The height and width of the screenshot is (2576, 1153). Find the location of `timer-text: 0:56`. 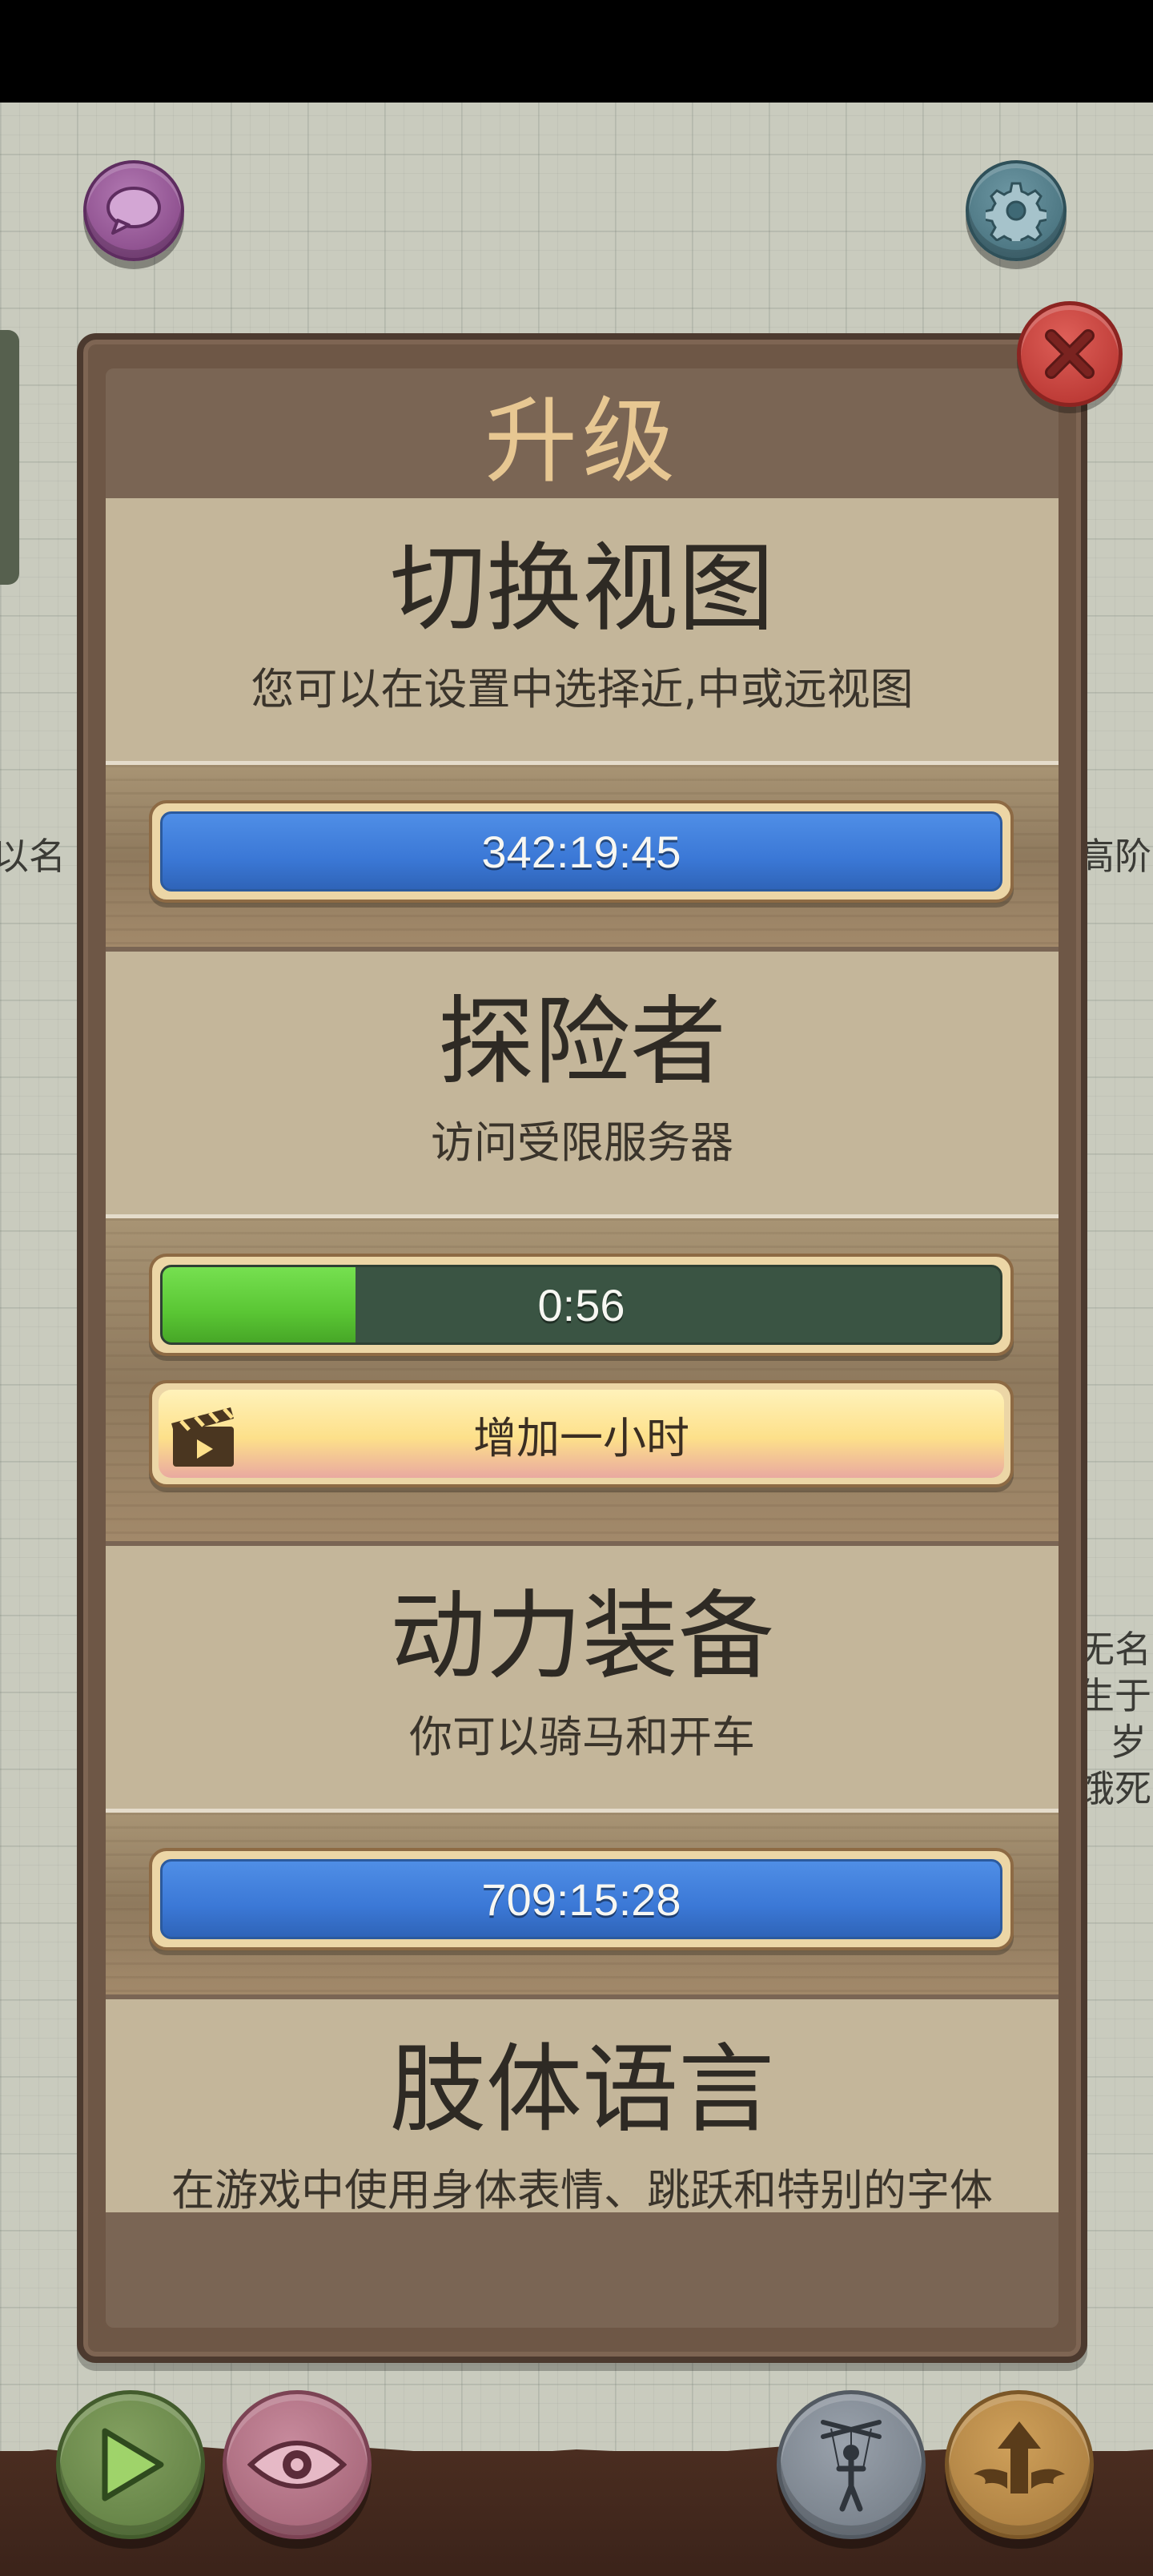

timer-text: 0:56 is located at coordinates (581, 1304).